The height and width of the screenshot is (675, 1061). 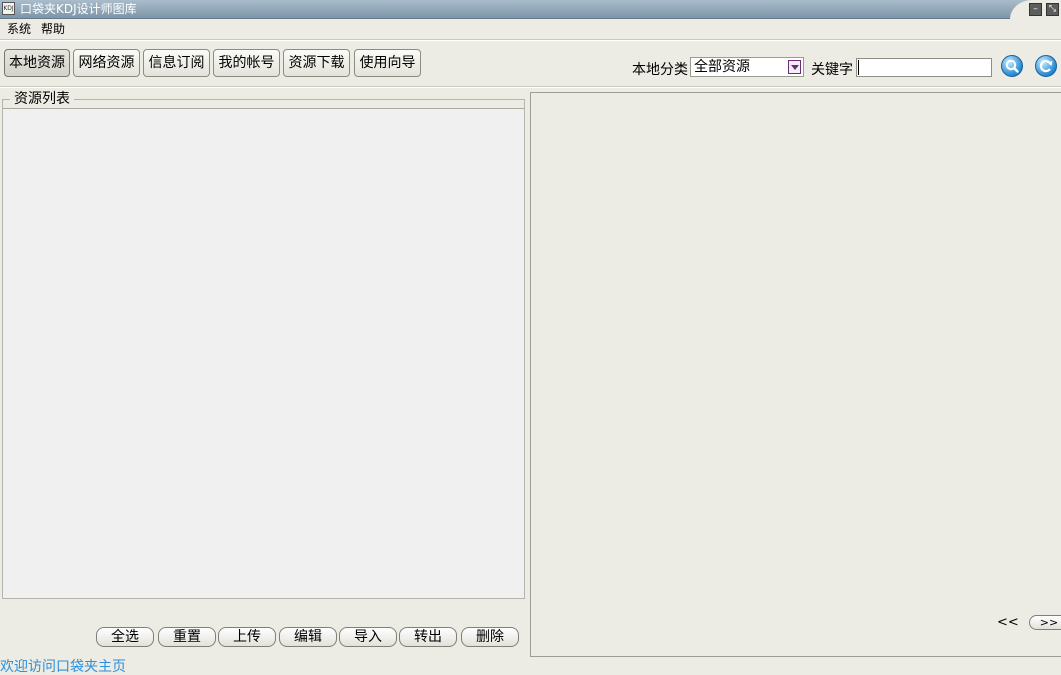 What do you see at coordinates (308, 637) in the screenshot?
I see `edit-button: 编辑` at bounding box center [308, 637].